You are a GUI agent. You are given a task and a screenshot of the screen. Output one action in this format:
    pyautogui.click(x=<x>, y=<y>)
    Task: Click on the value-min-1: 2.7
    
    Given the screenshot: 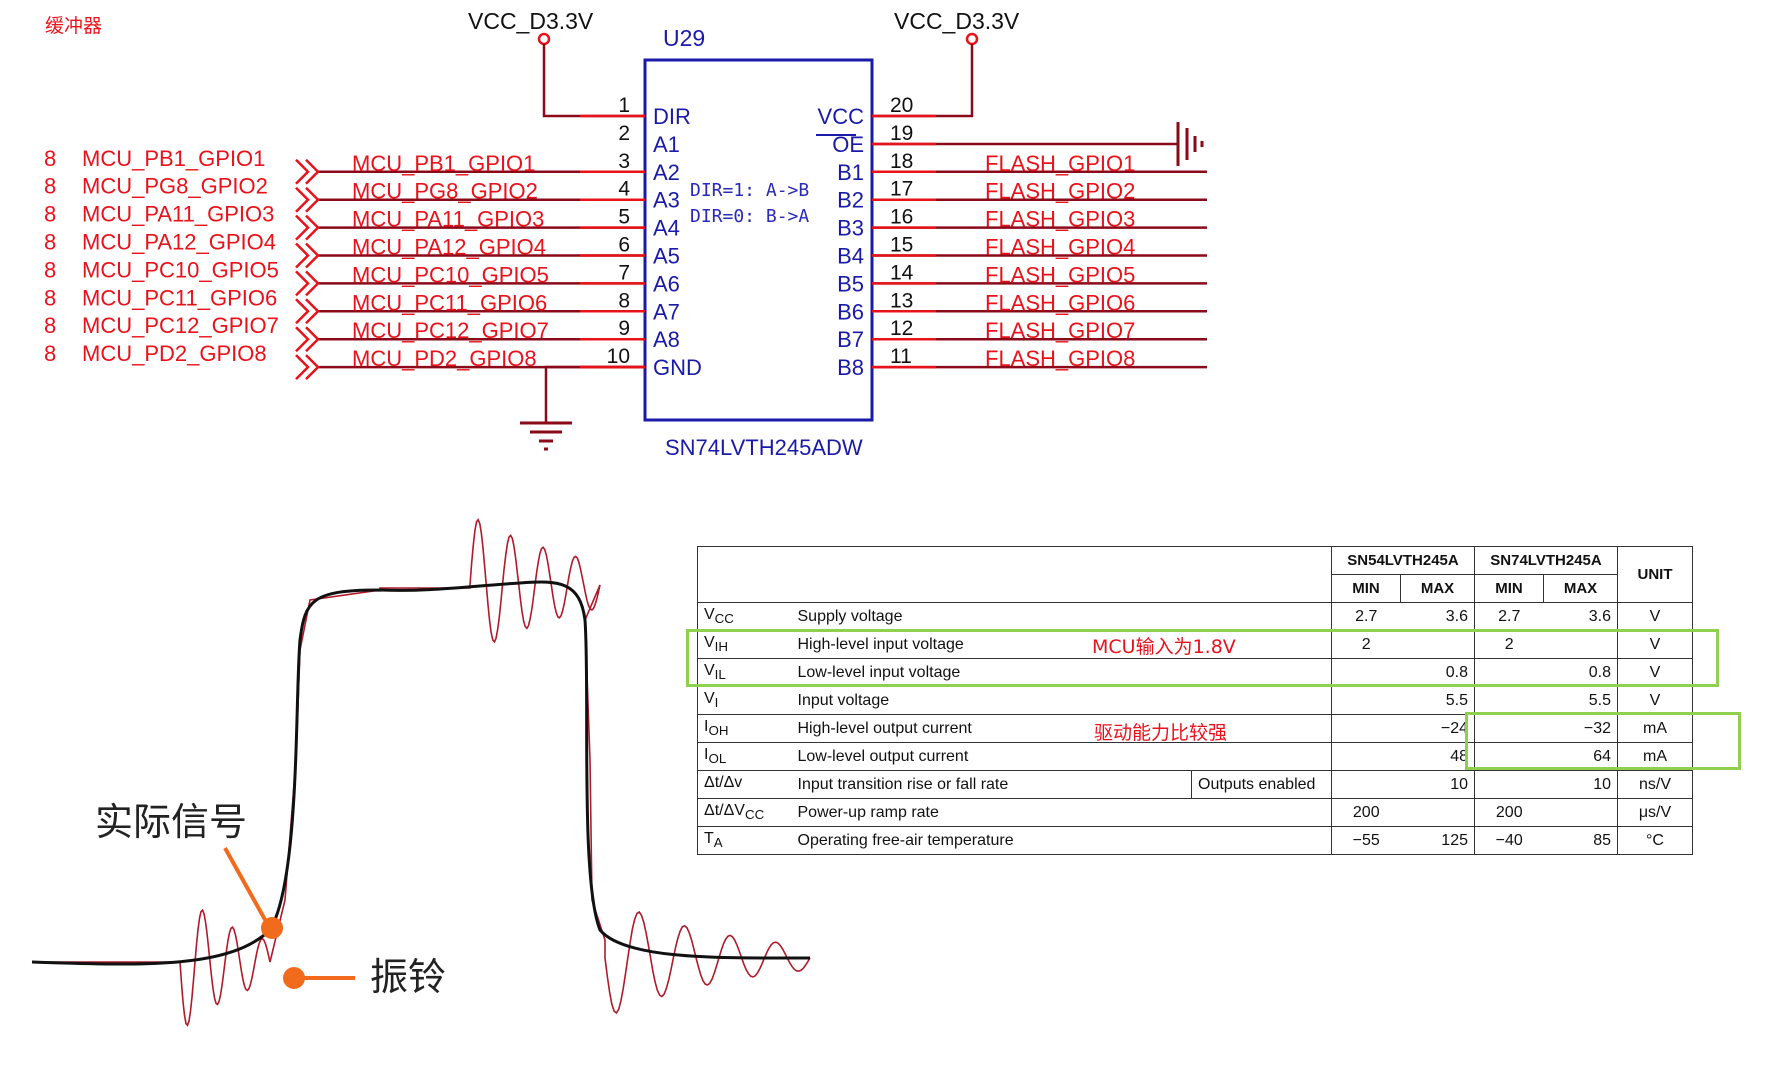 What is the action you would take?
    pyautogui.click(x=1366, y=616)
    